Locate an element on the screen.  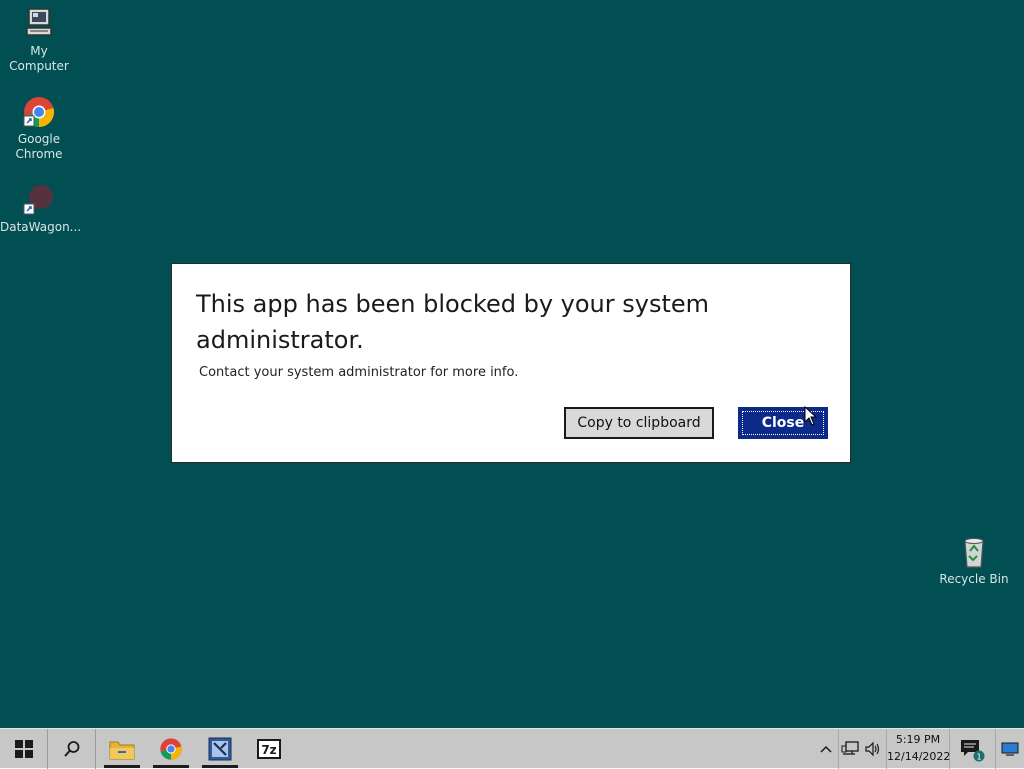
svg-text: 7z is located at coordinates (268, 750).